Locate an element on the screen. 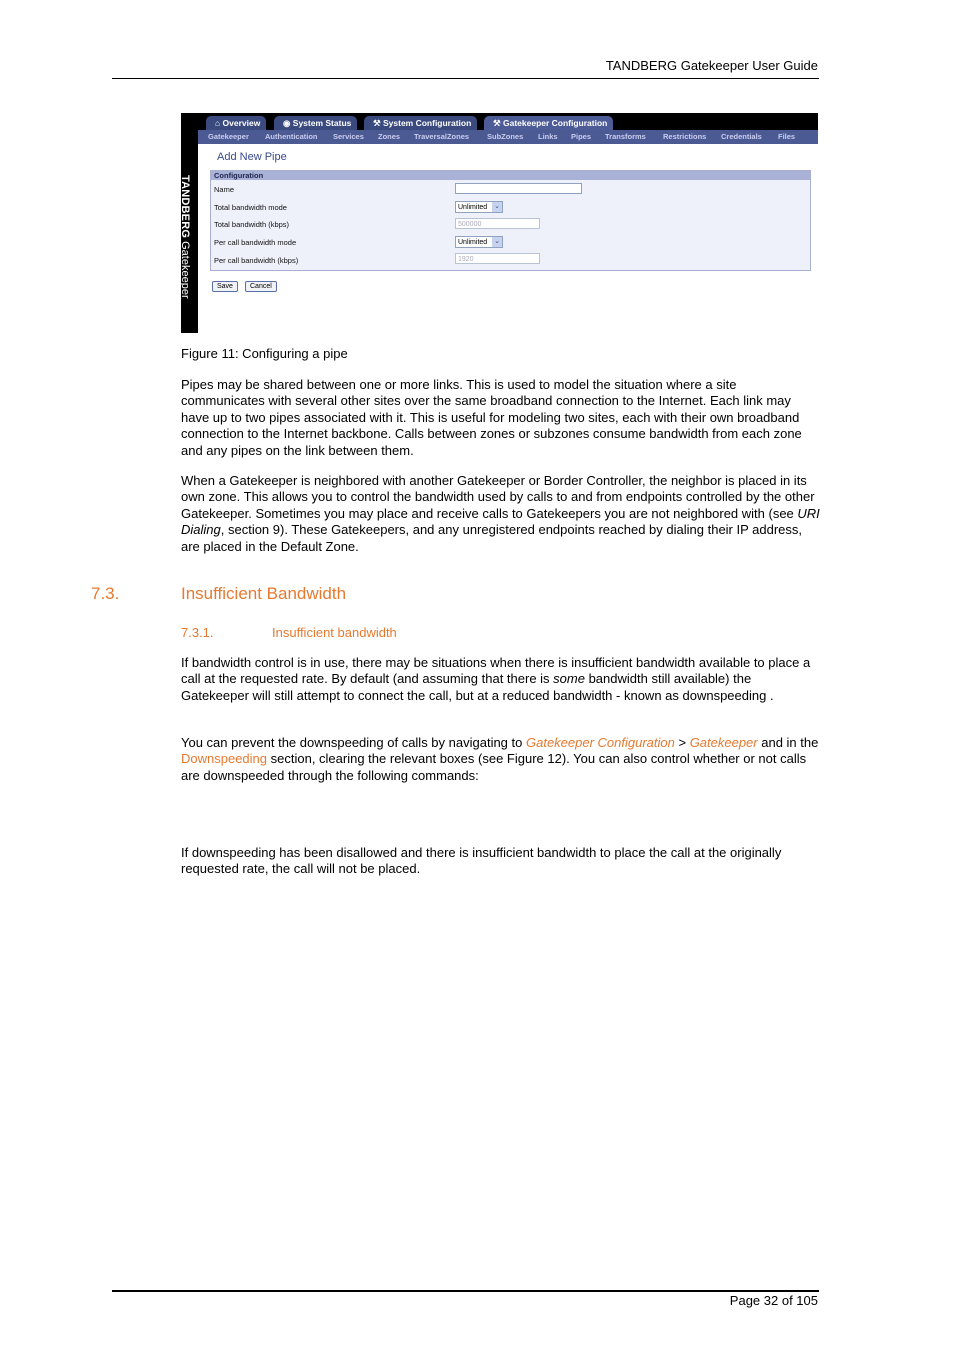  cancel-button: Cancel is located at coordinates (261, 286).